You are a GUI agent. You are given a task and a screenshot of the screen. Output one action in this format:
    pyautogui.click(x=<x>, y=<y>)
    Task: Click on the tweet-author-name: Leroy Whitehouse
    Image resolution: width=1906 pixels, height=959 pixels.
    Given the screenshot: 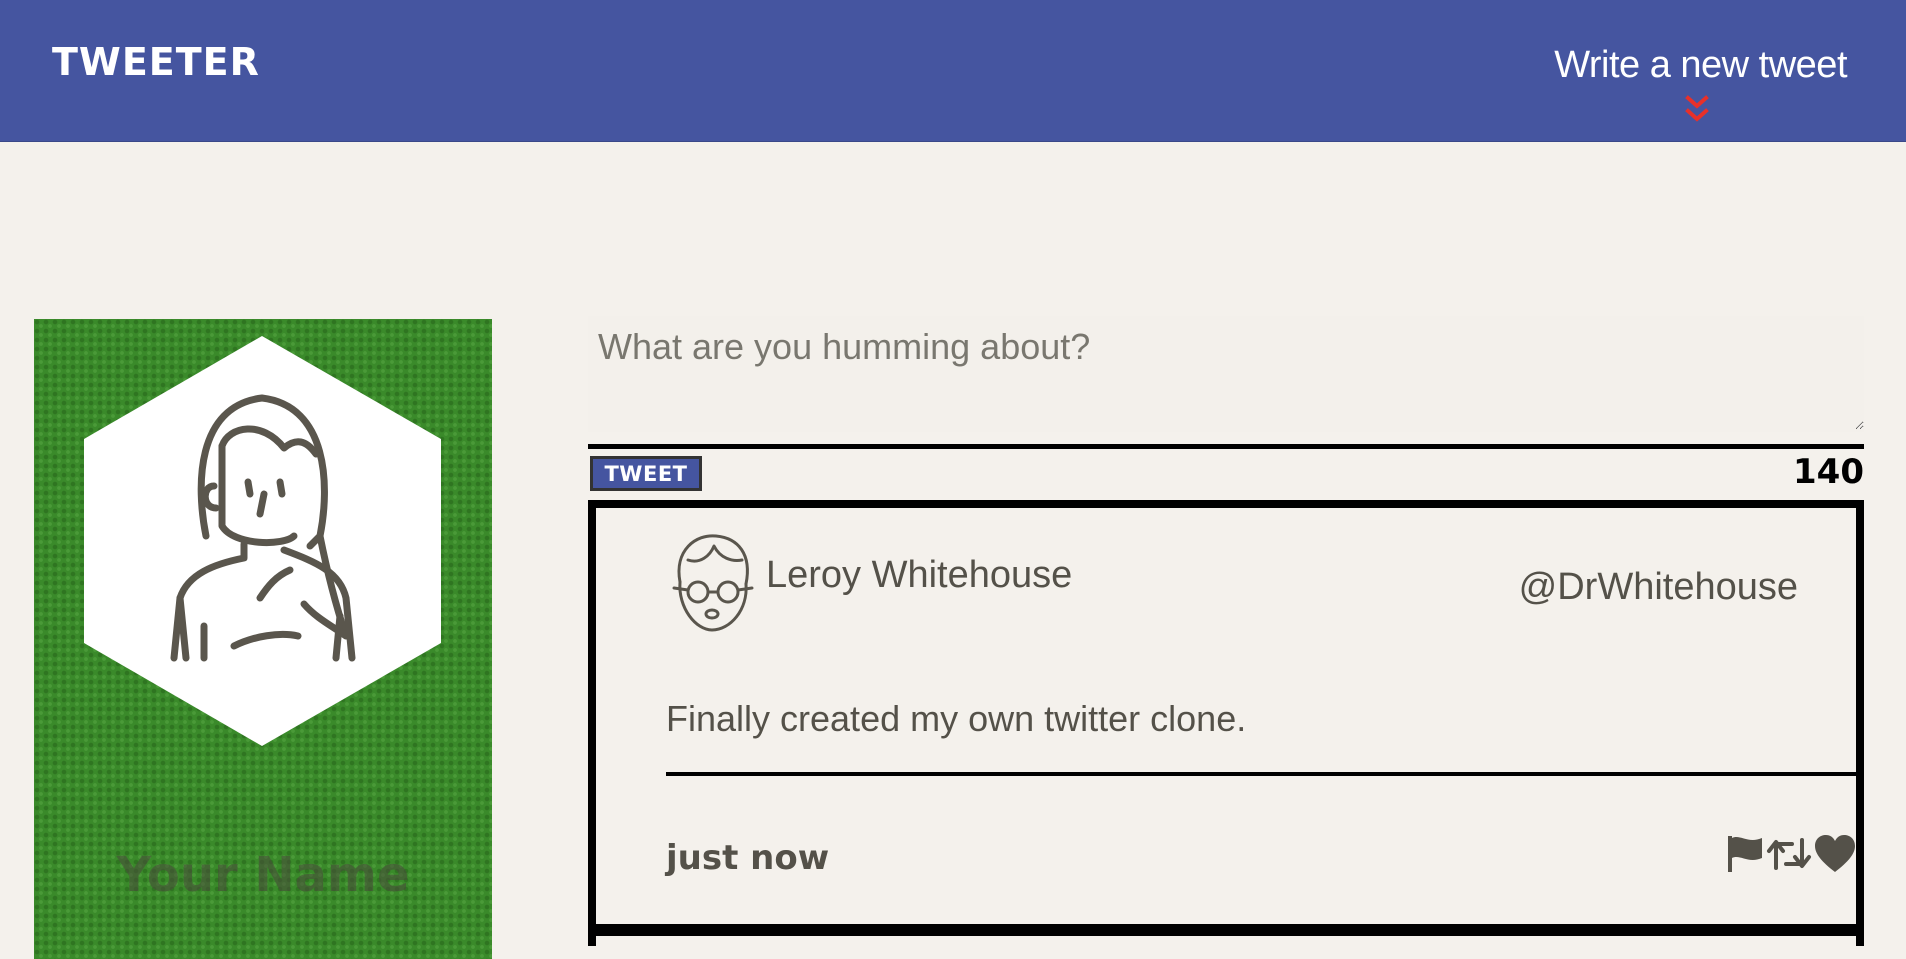 What is the action you would take?
    pyautogui.click(x=919, y=575)
    